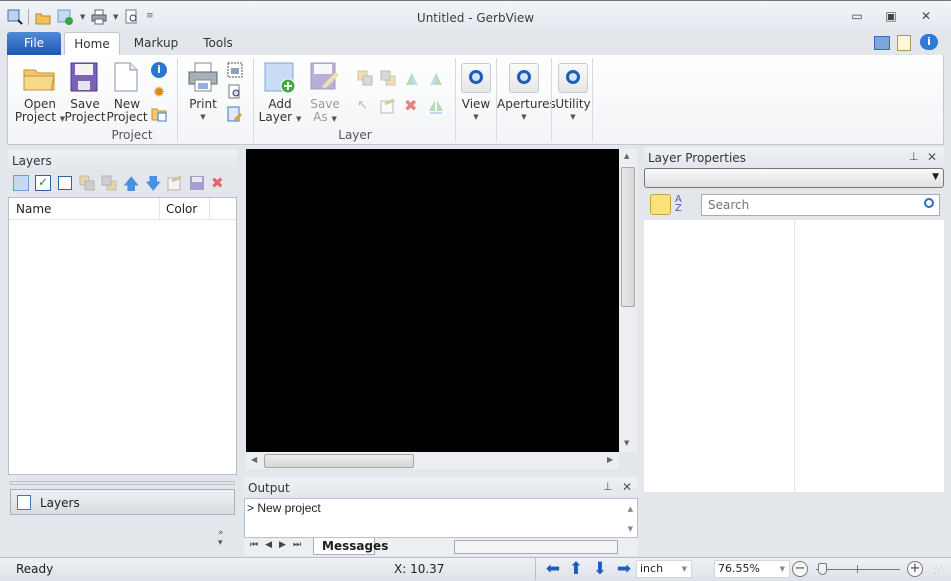 The height and width of the screenshot is (581, 951). I want to click on sort-alpha-button: AZ, so click(678, 204).